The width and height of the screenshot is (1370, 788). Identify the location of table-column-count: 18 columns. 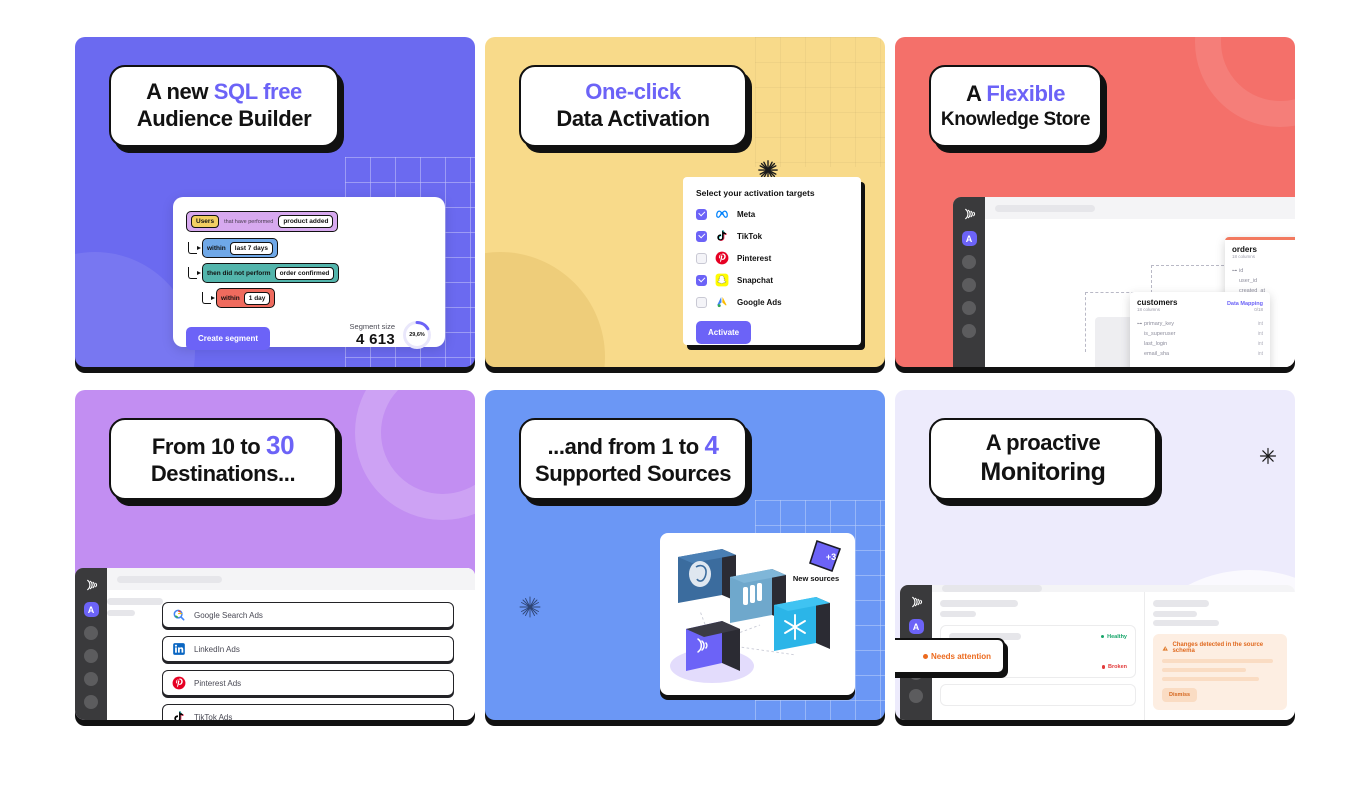
(1244, 256).